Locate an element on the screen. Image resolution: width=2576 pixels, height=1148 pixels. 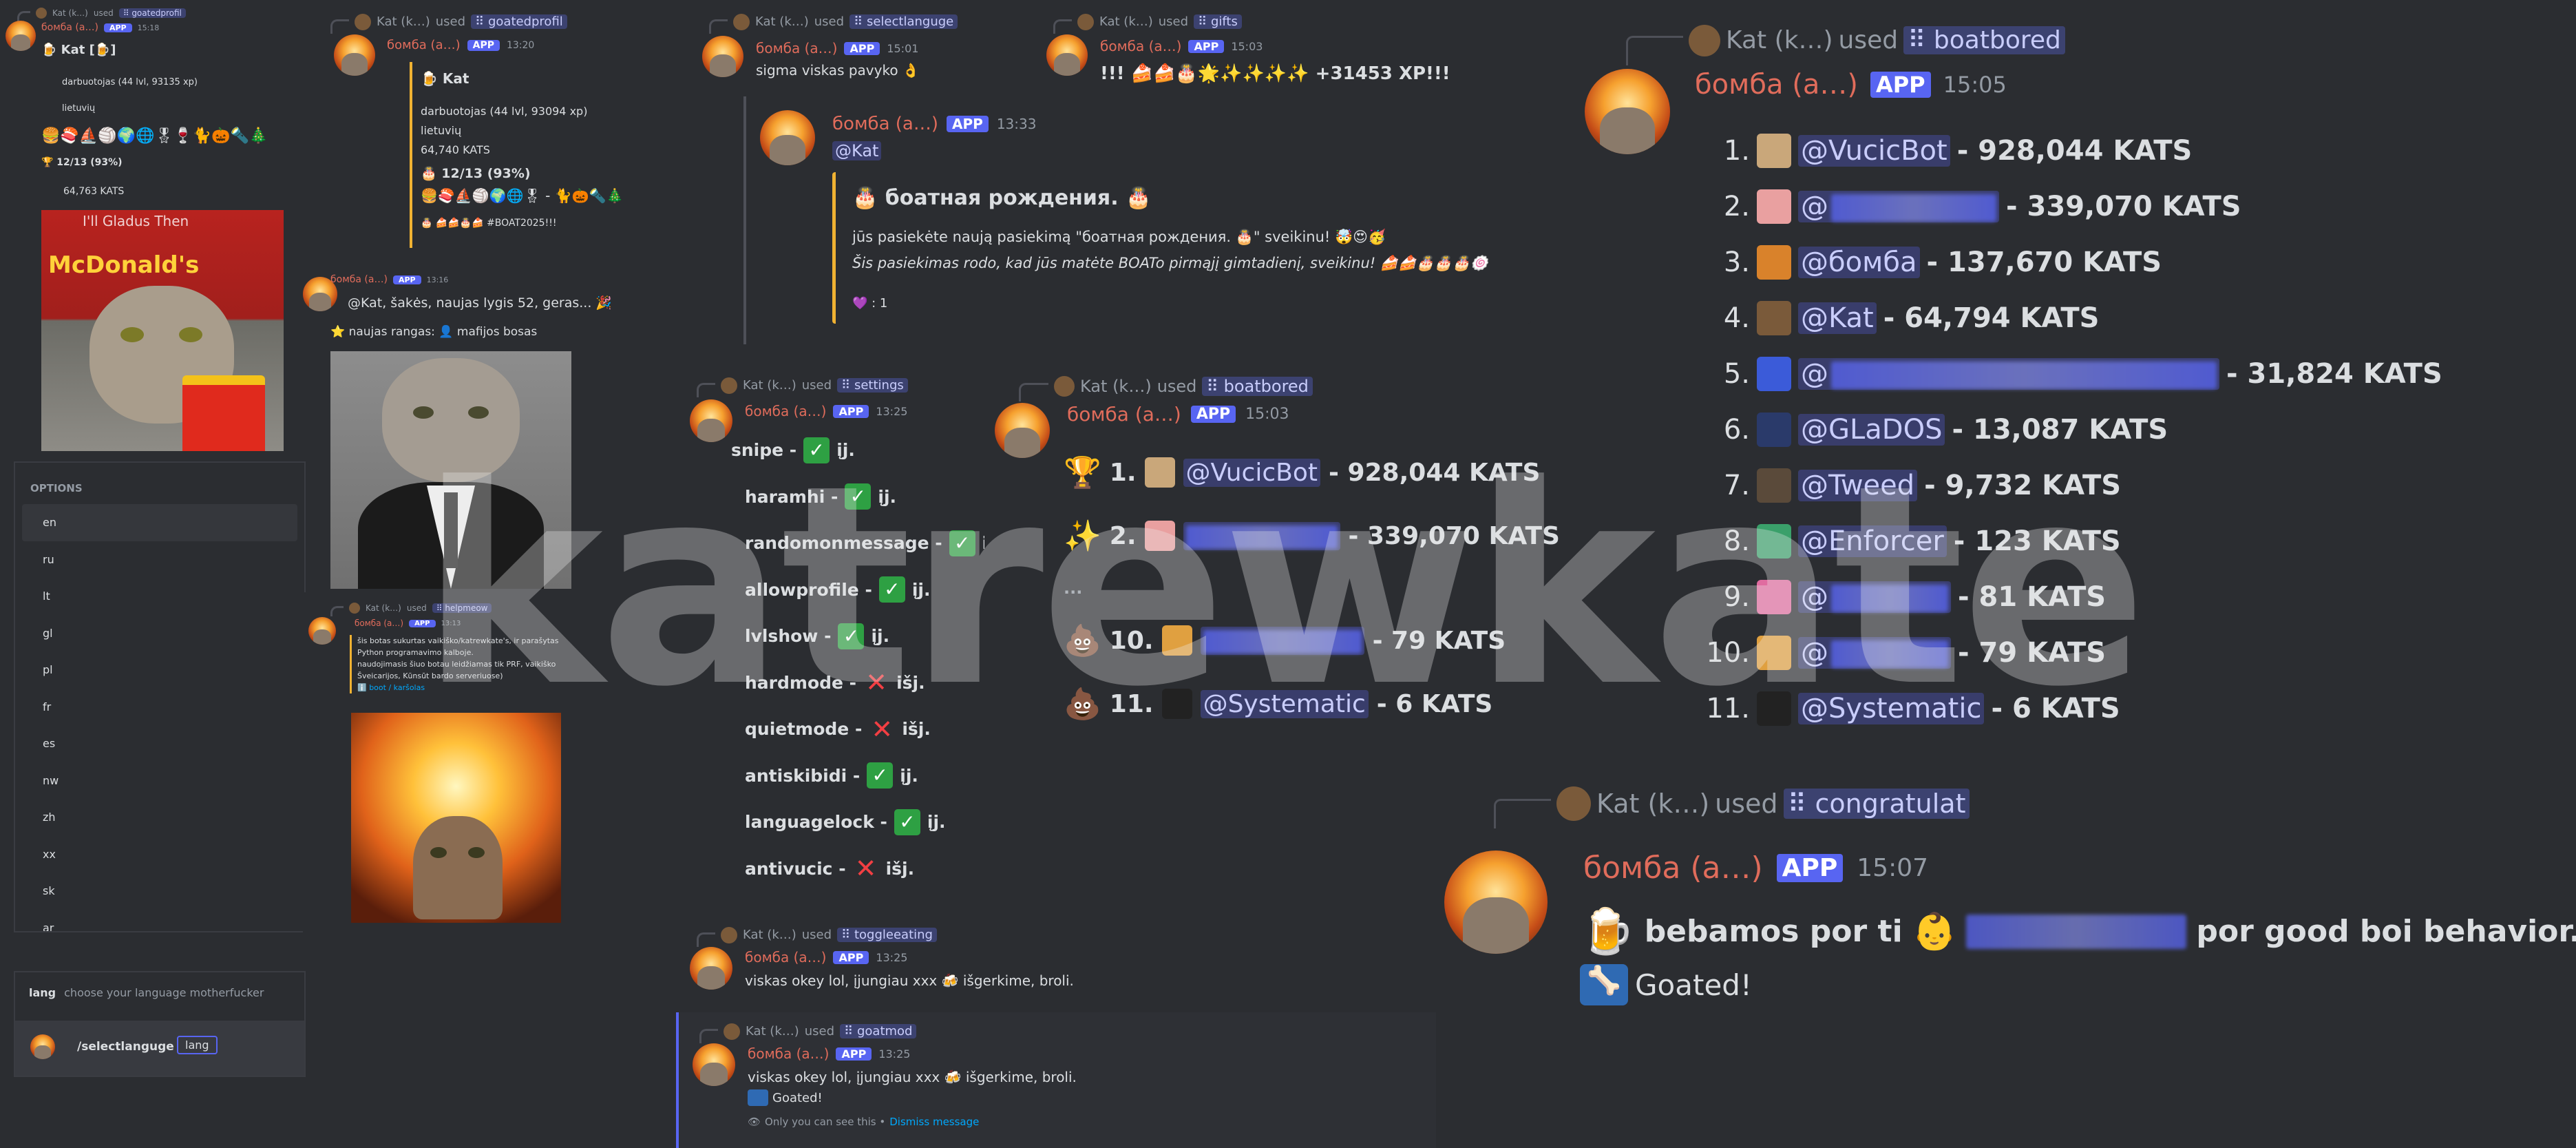
command-chip: ⠿ gifts is located at coordinates (1218, 21).